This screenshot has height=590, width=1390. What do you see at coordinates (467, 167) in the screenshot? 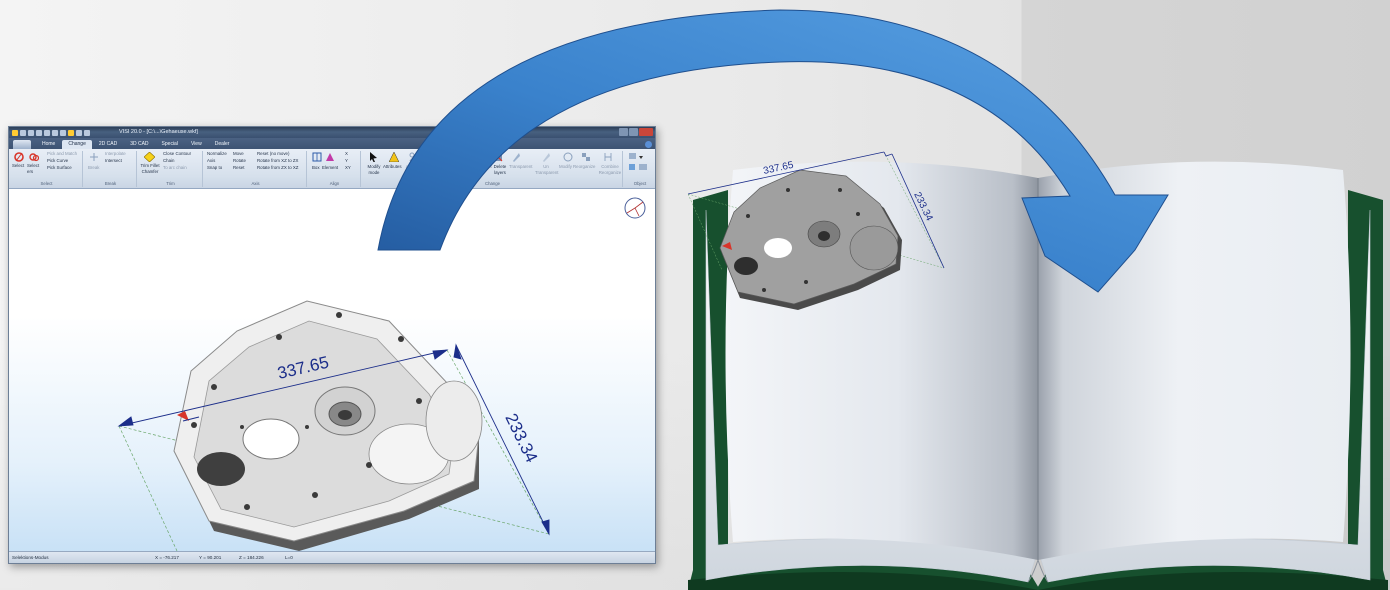
I see `blank-button: Blank` at bounding box center [467, 167].